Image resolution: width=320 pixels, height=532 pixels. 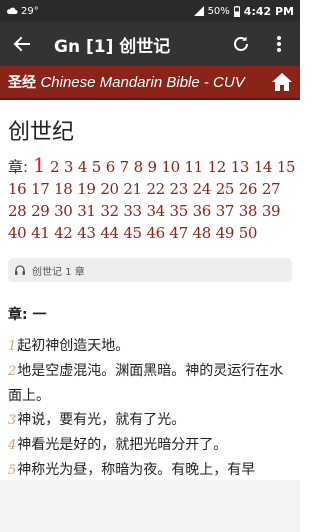 I want to click on chapter-link: 44, so click(x=109, y=233).